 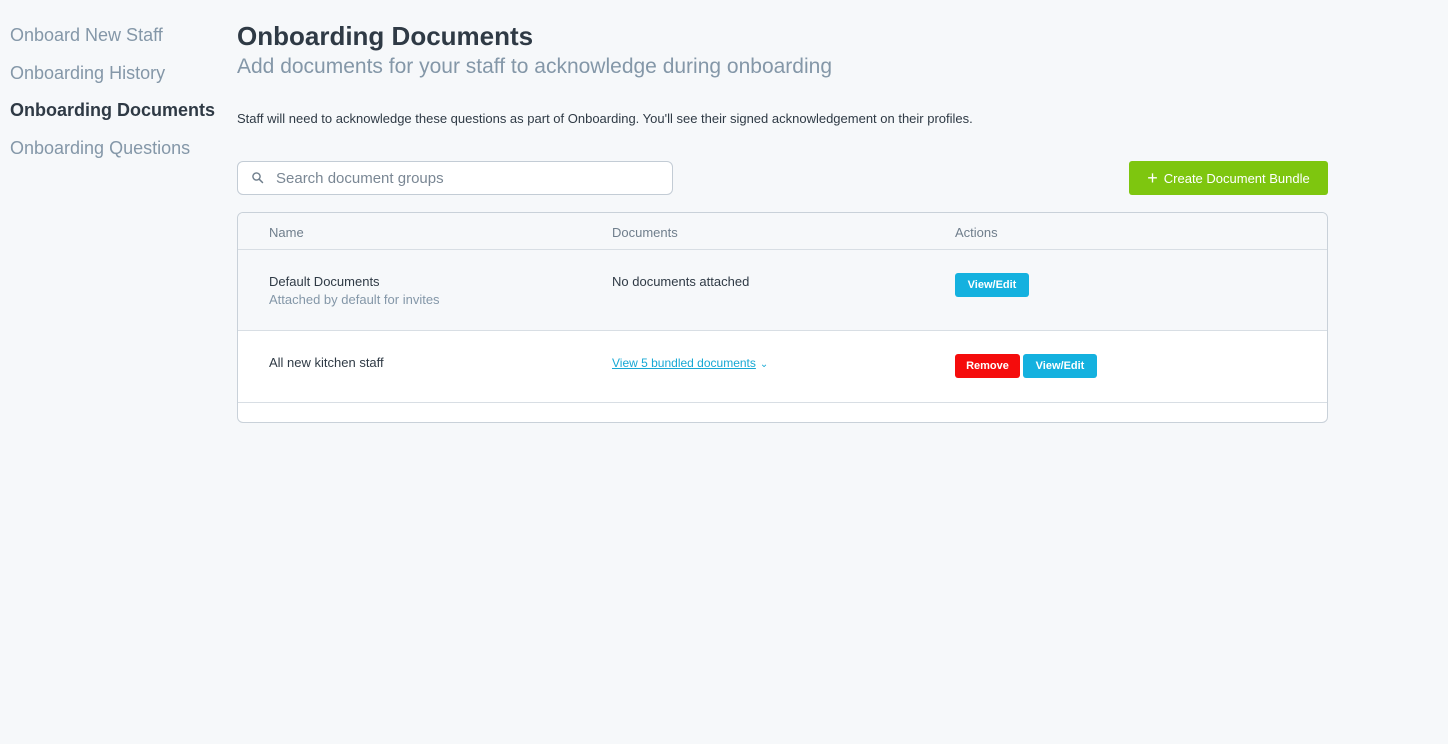 What do you see at coordinates (782, 179) in the screenshot?
I see `toolbar: + Create Document Bundle` at bounding box center [782, 179].